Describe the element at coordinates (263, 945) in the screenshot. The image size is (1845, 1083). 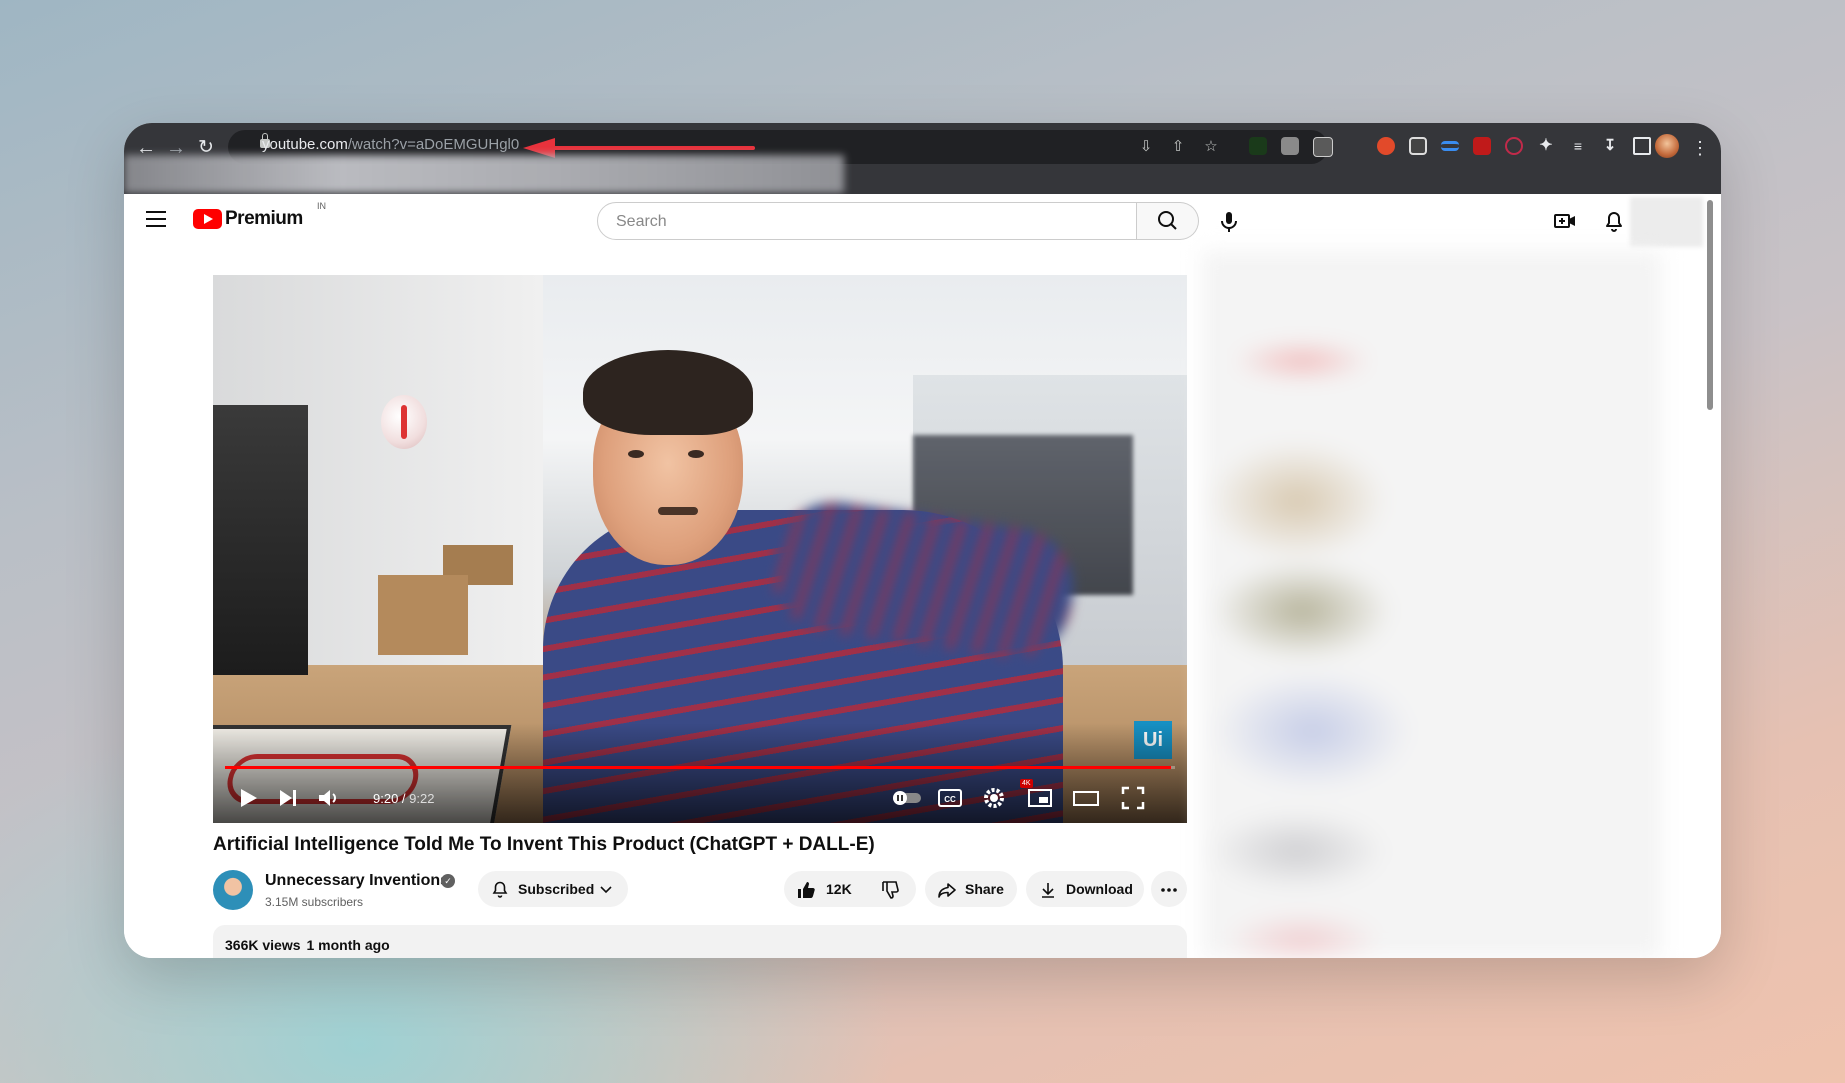
I see `view-count: 366K views` at that location.